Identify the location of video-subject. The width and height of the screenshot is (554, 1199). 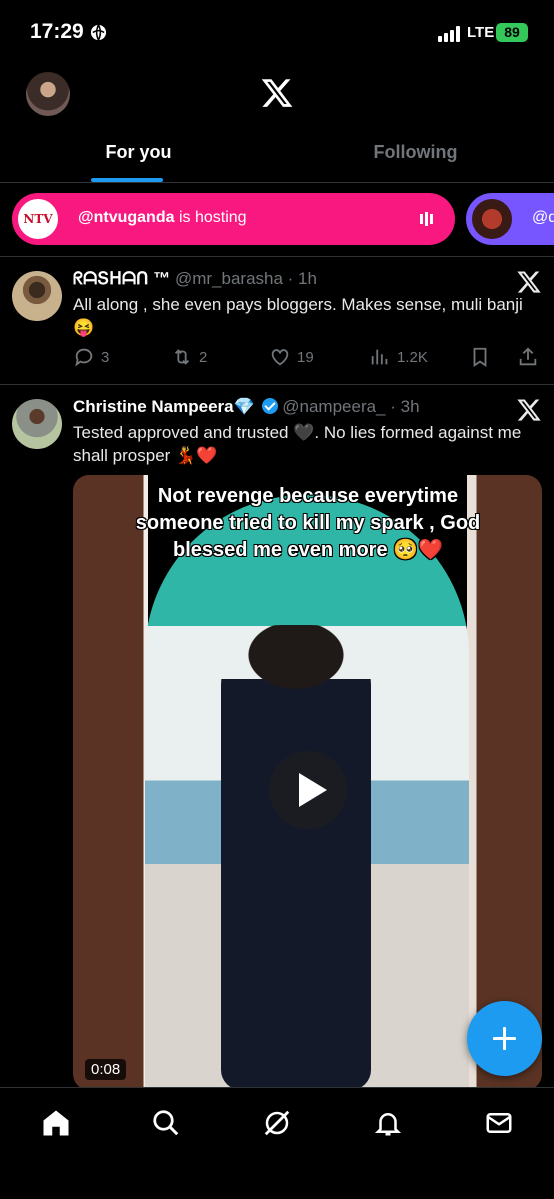
(296, 857).